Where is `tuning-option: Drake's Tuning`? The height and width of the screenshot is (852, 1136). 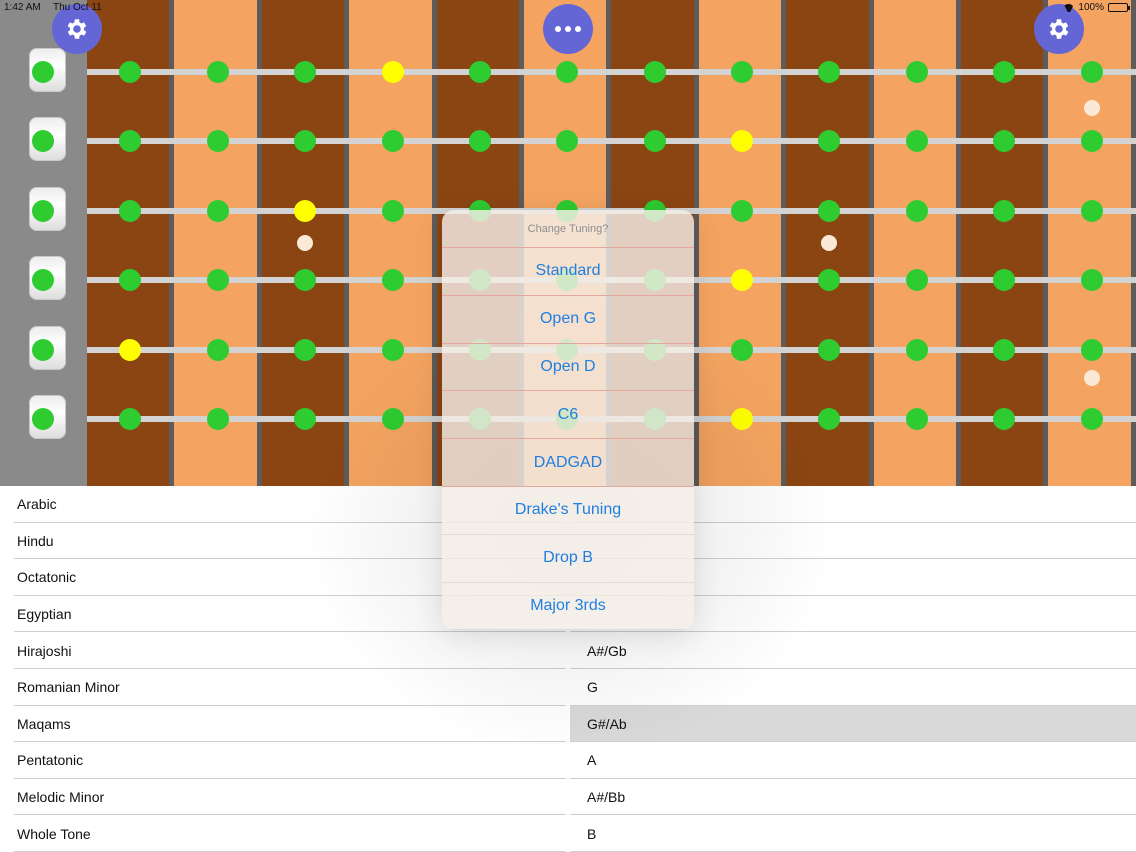
tuning-option: Drake's Tuning is located at coordinates (568, 511).